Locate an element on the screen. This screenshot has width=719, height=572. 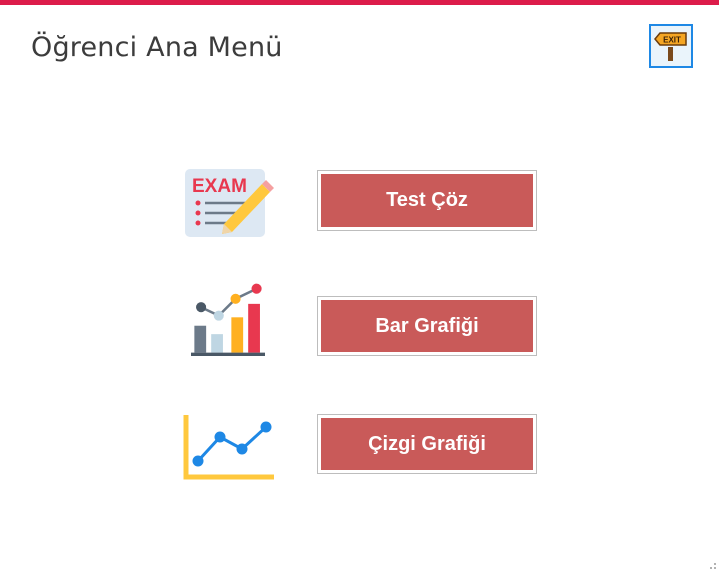
cizgi-grafigi-button: Çizgi Grafiği is located at coordinates (427, 444).